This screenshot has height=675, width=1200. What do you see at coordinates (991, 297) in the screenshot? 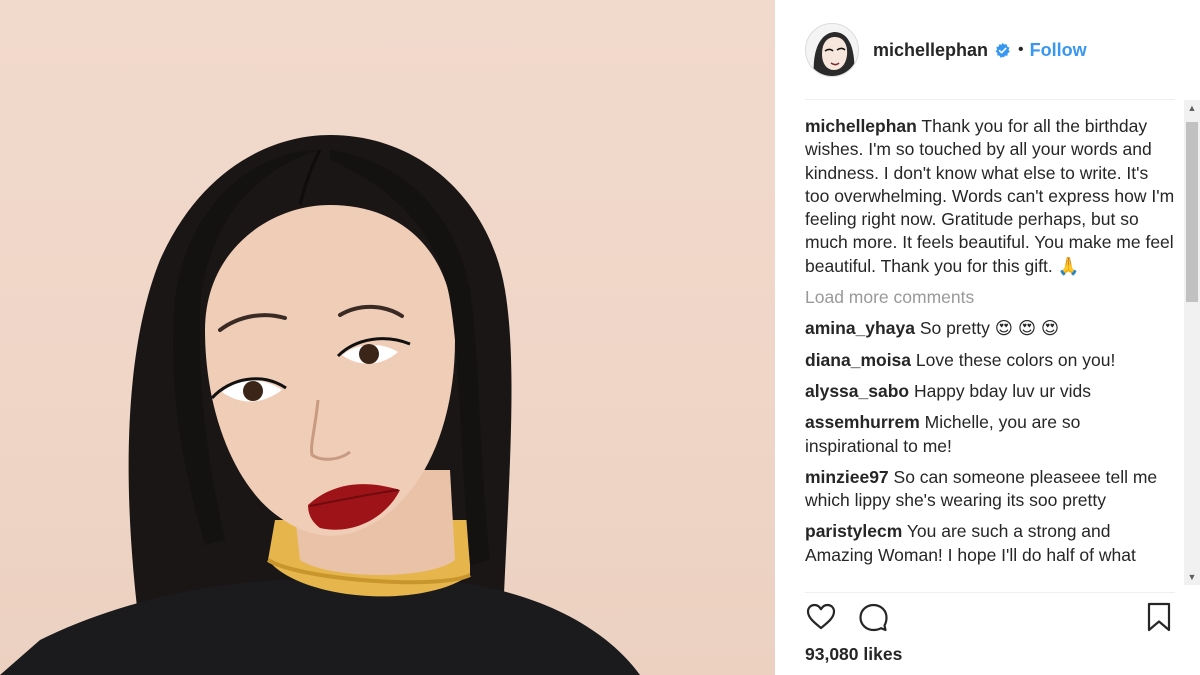
I see `load-more-comments-button: Load more comments` at bounding box center [991, 297].